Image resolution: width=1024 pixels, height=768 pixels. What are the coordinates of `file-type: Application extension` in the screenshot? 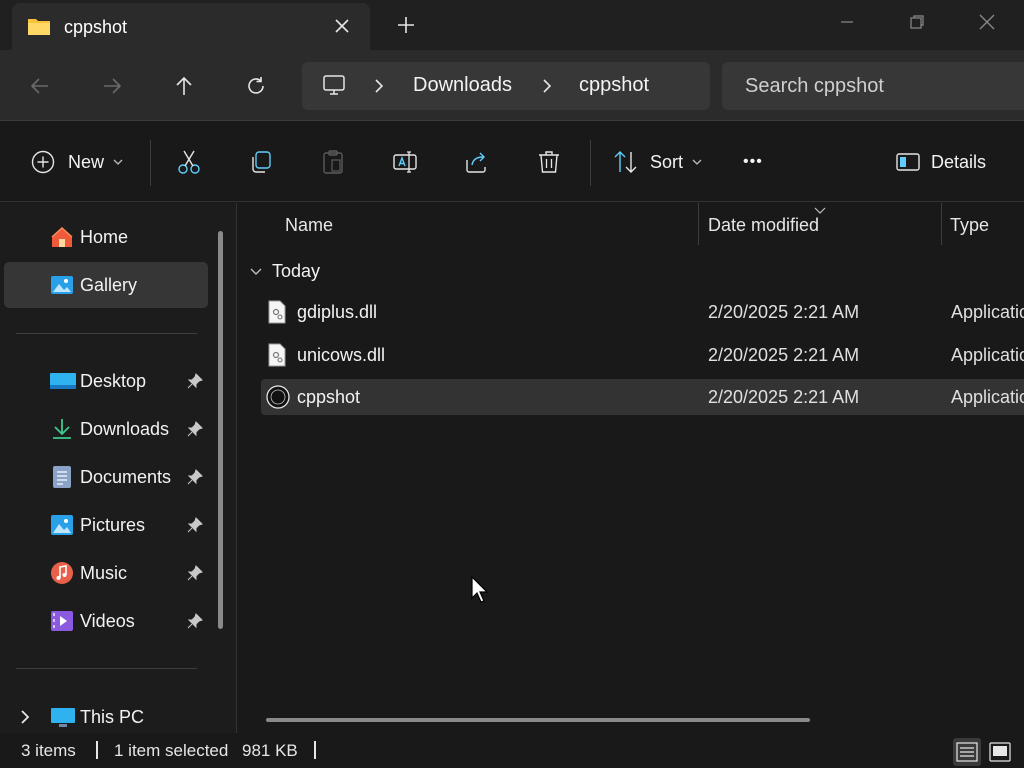 It's located at (987, 355).